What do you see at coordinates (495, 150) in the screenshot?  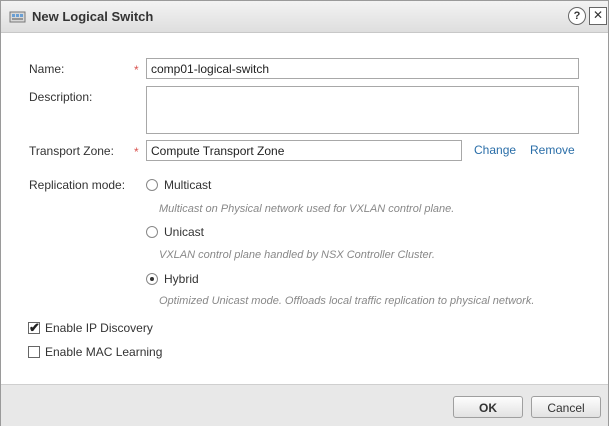 I see `change-link: Change` at bounding box center [495, 150].